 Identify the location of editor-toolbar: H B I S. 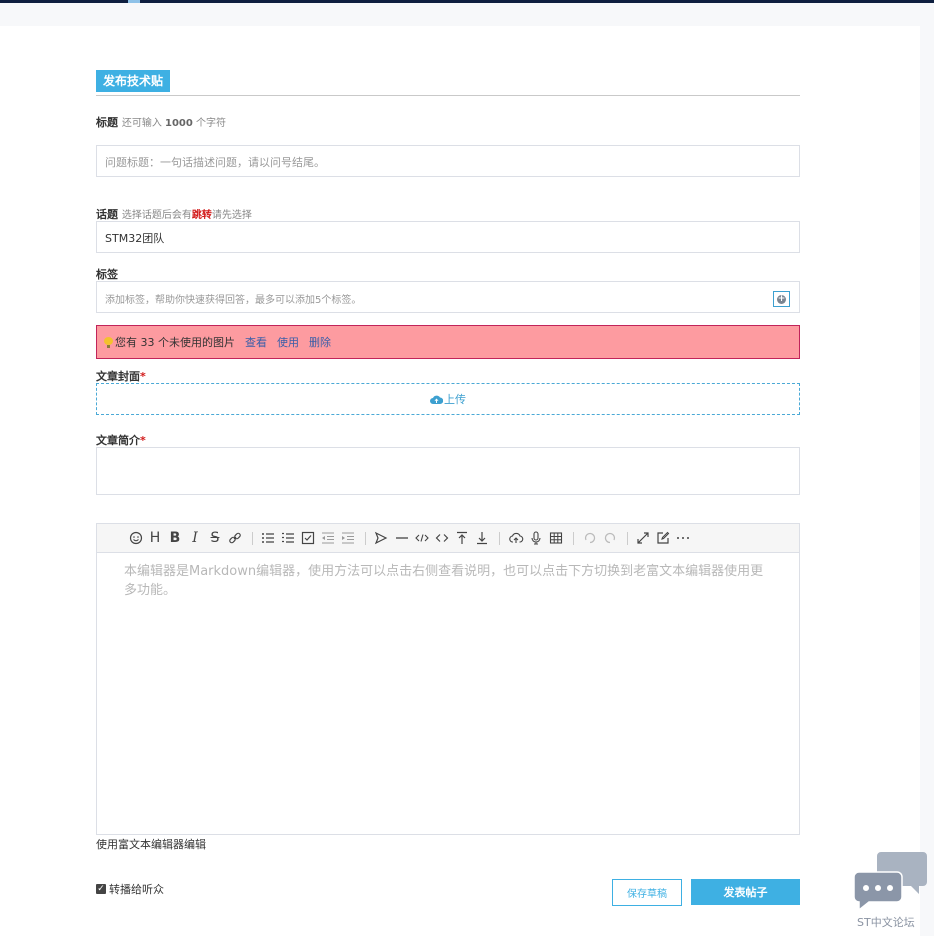
(448, 538).